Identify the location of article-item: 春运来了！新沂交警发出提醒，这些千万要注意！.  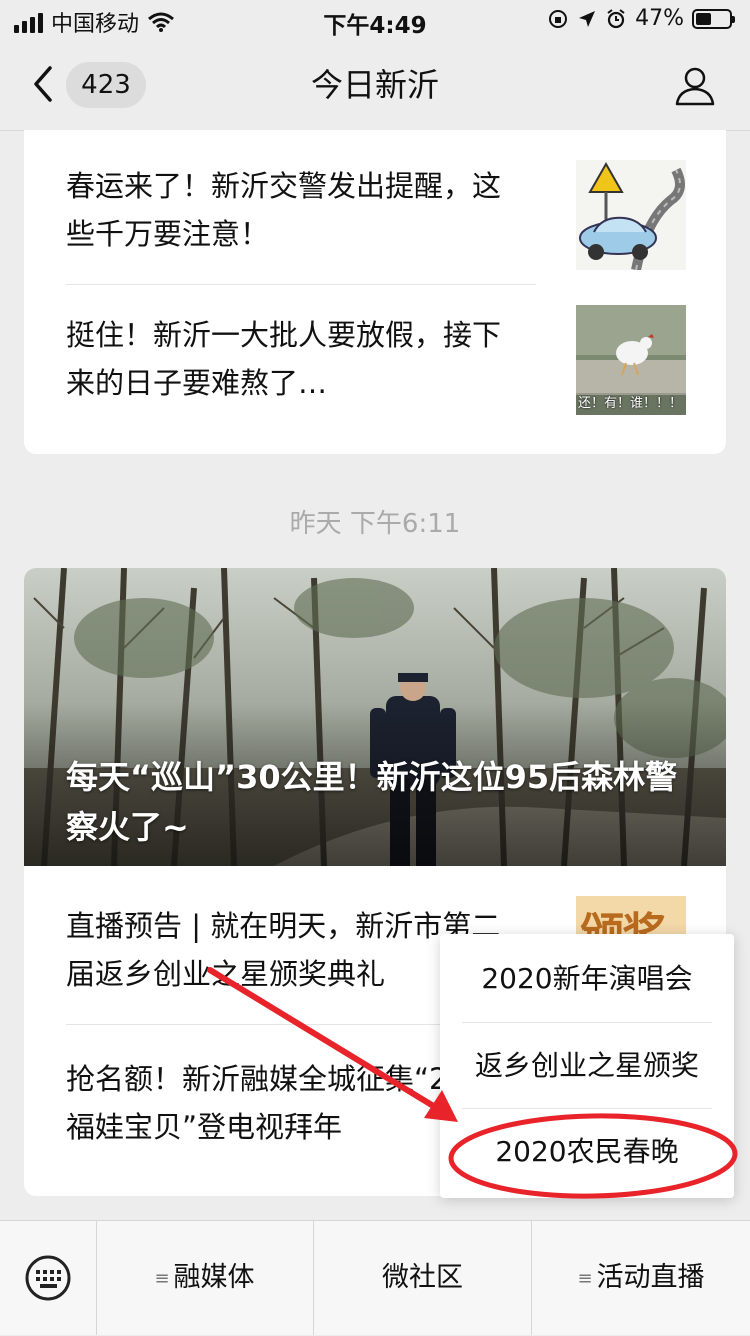
(375, 207).